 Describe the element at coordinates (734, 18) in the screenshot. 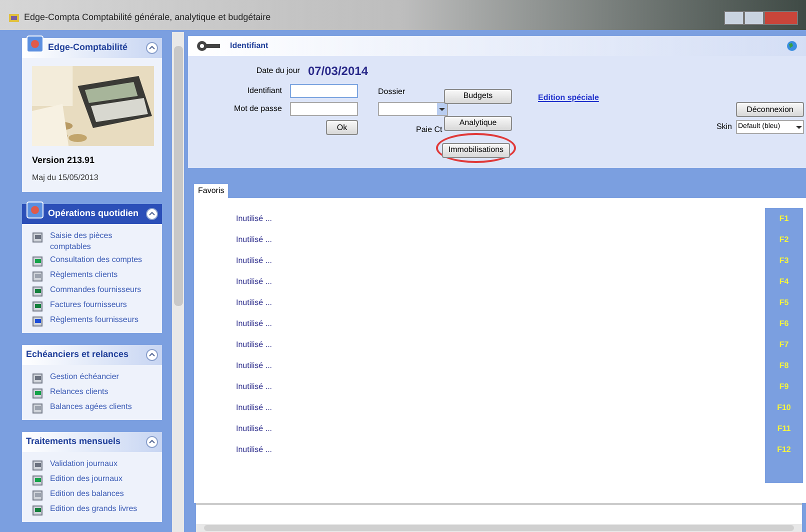

I see `minimize-button` at that location.